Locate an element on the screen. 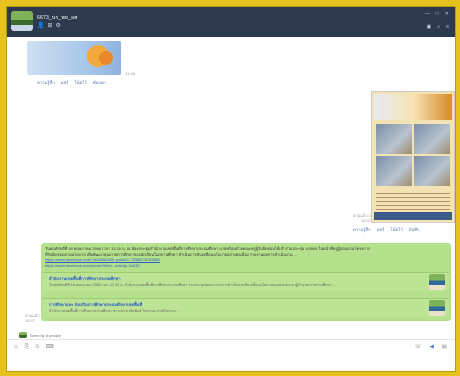  poster-photos is located at coordinates (413, 155).